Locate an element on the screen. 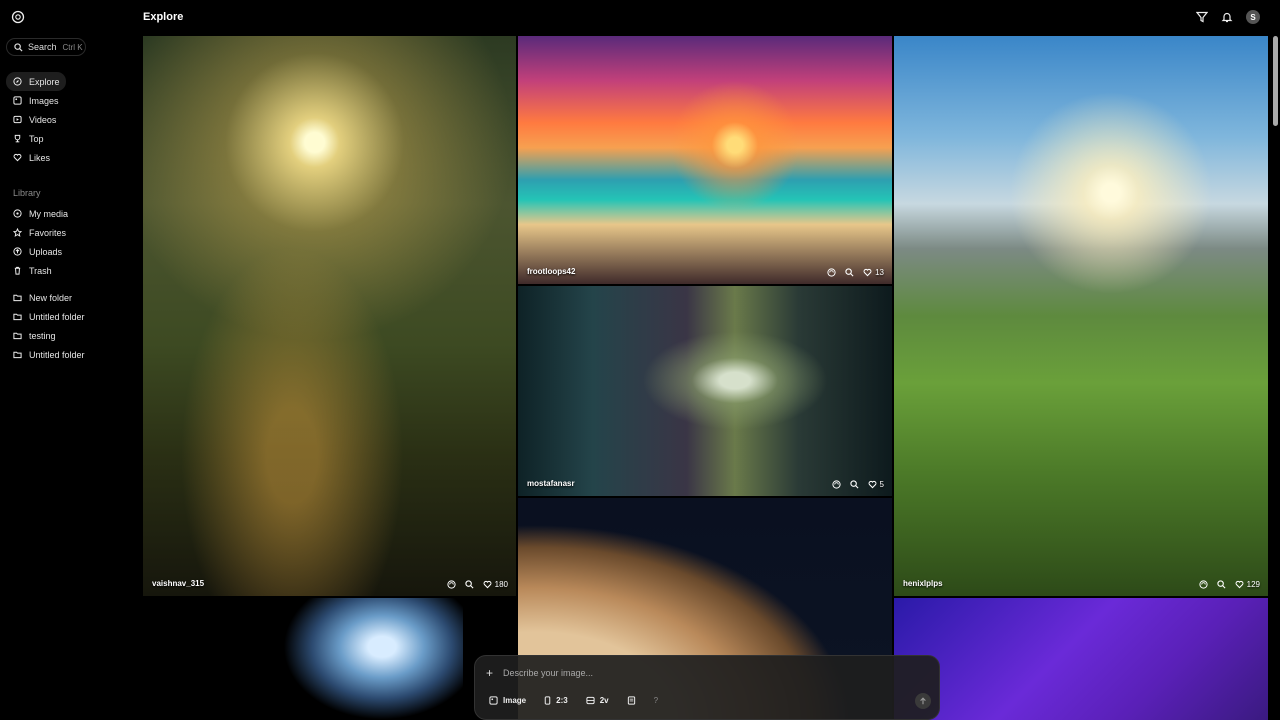 The width and height of the screenshot is (1280, 720). gallery-card: frootloops42 13 is located at coordinates (705, 160).